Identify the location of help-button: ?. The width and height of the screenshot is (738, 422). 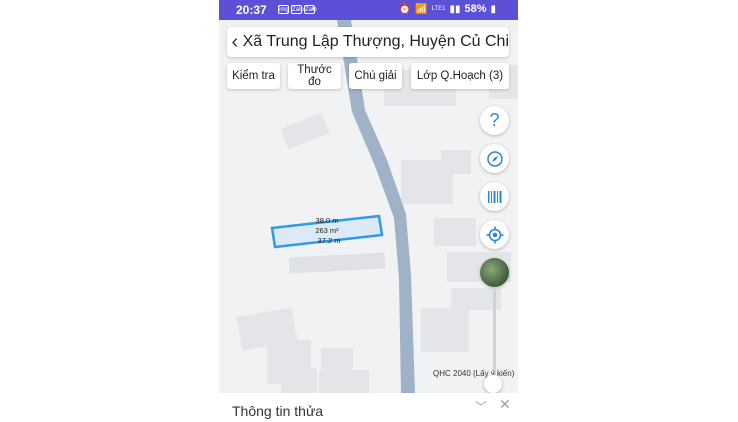
(494, 120).